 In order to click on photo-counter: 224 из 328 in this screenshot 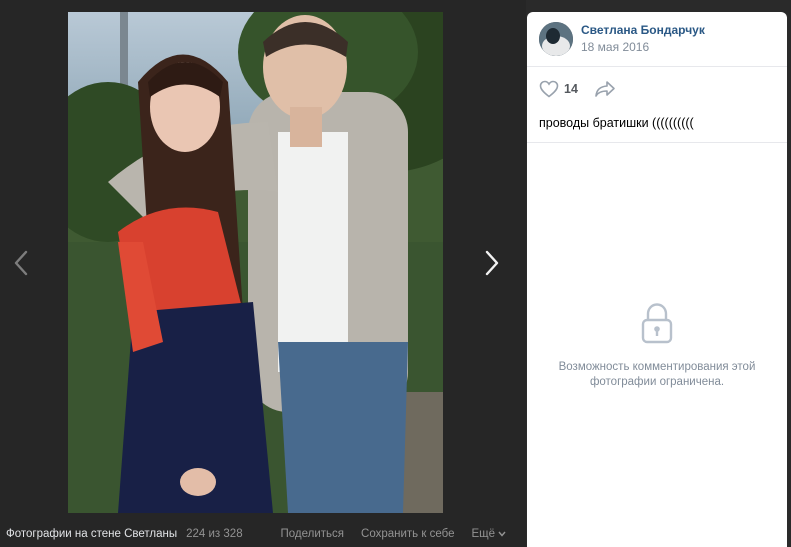, I will do `click(214, 533)`.